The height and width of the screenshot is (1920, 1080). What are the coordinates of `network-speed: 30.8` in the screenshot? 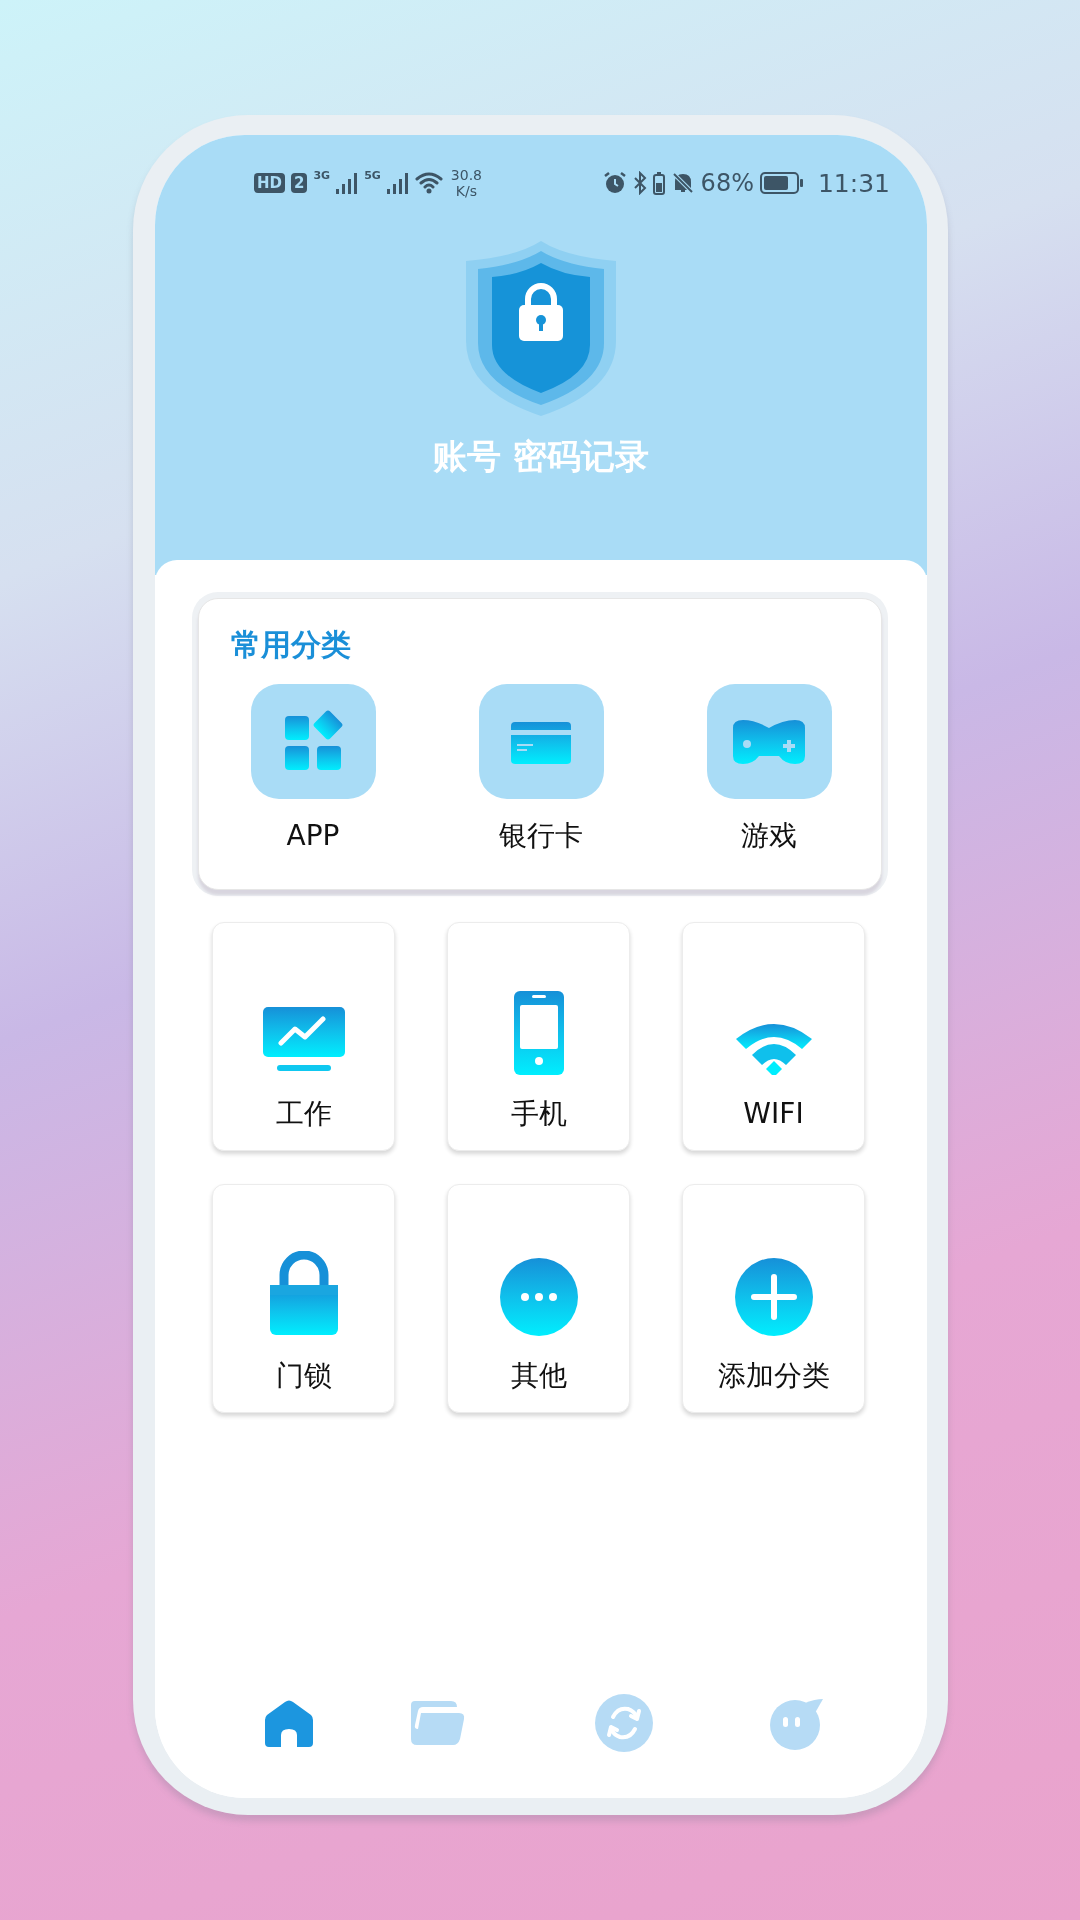 It's located at (466, 175).